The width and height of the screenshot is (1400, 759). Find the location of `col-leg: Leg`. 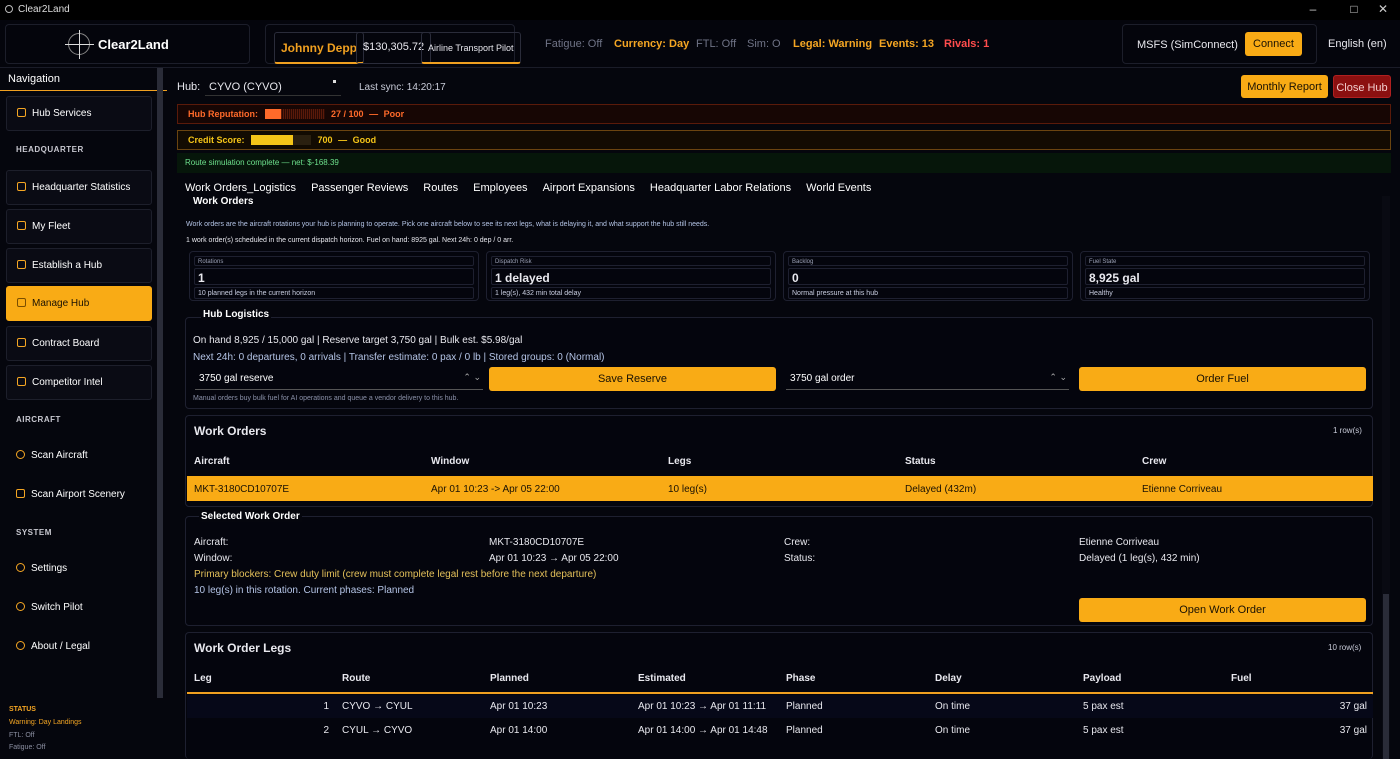

col-leg: Leg is located at coordinates (203, 678).